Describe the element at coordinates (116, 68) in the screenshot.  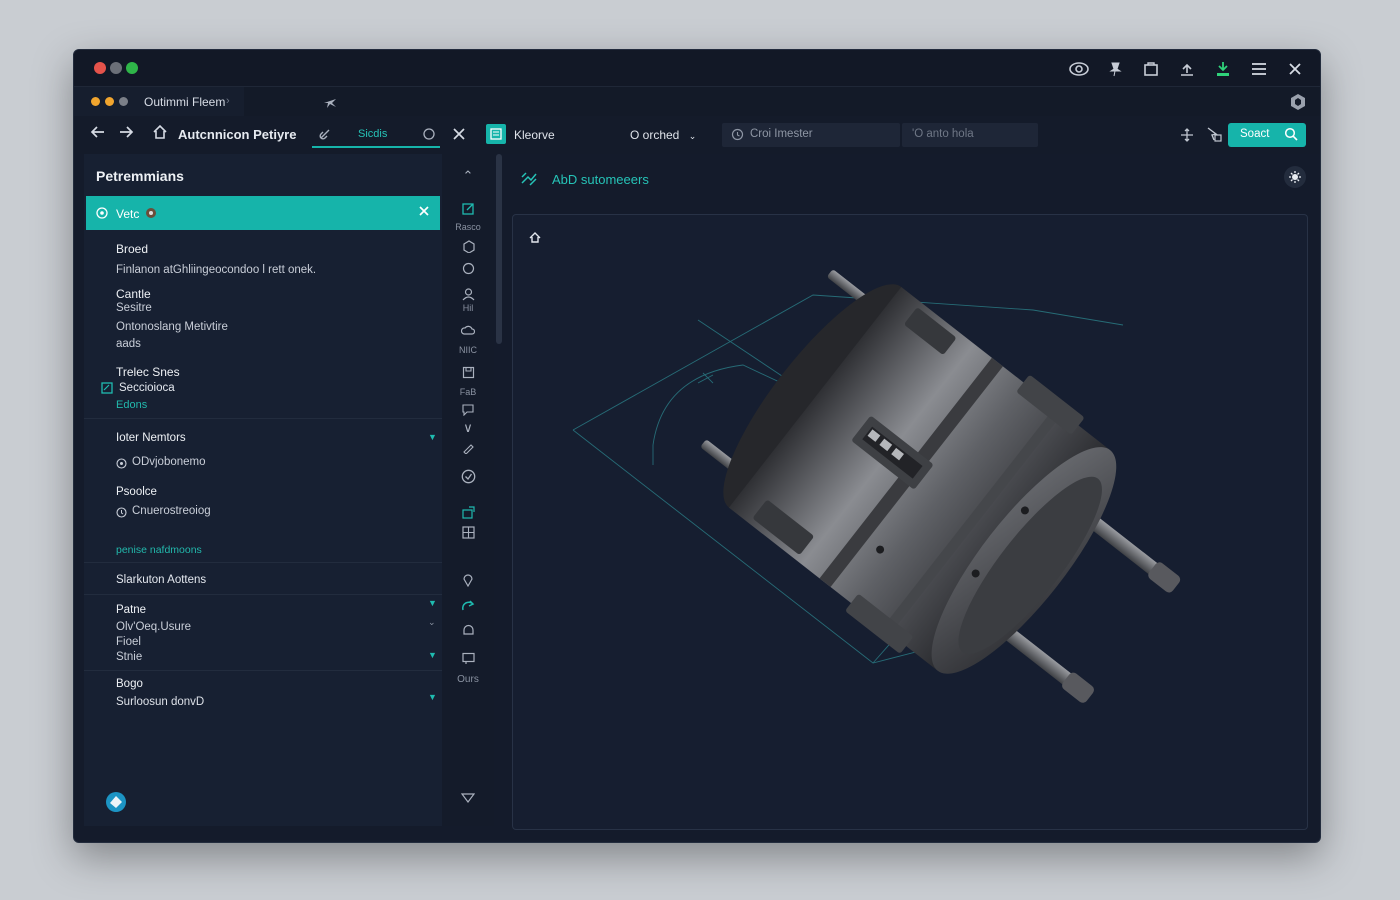
I see `minimize-window-dot` at that location.